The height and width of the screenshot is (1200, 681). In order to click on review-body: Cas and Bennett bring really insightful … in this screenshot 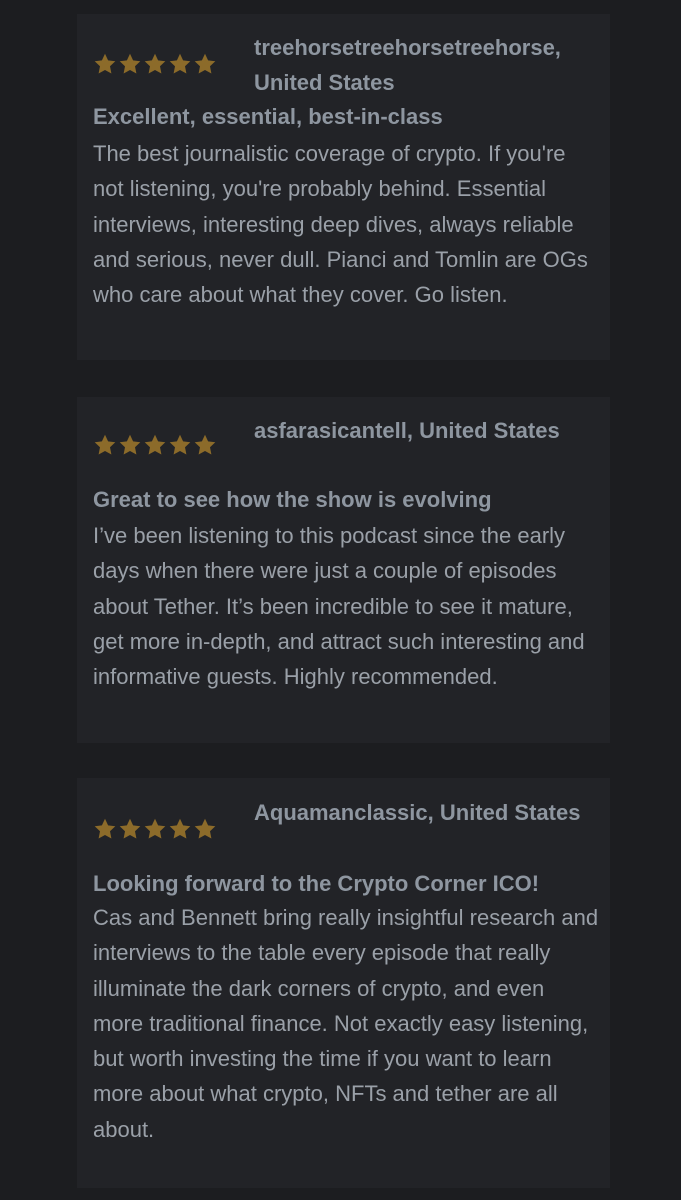, I will do `click(346, 1023)`.